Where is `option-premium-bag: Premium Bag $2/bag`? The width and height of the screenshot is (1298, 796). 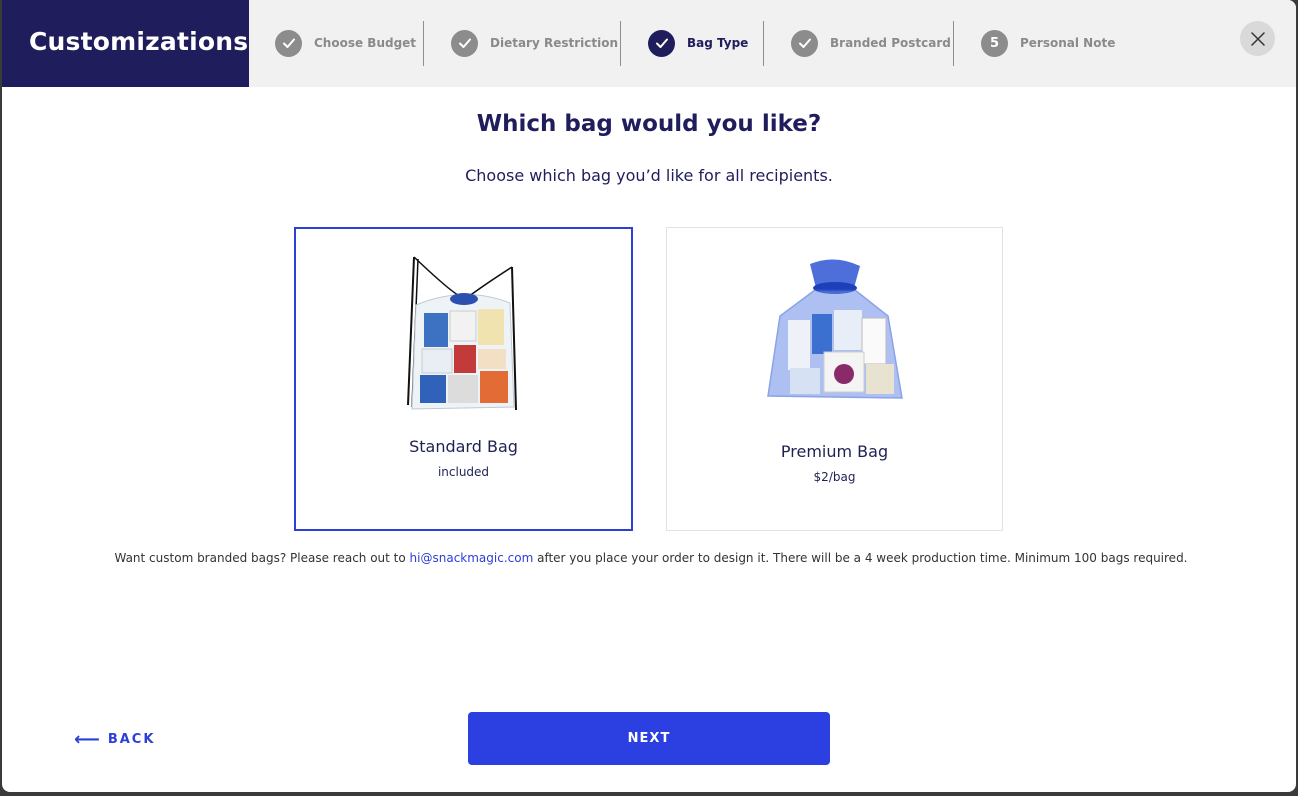 option-premium-bag: Premium Bag $2/bag is located at coordinates (834, 379).